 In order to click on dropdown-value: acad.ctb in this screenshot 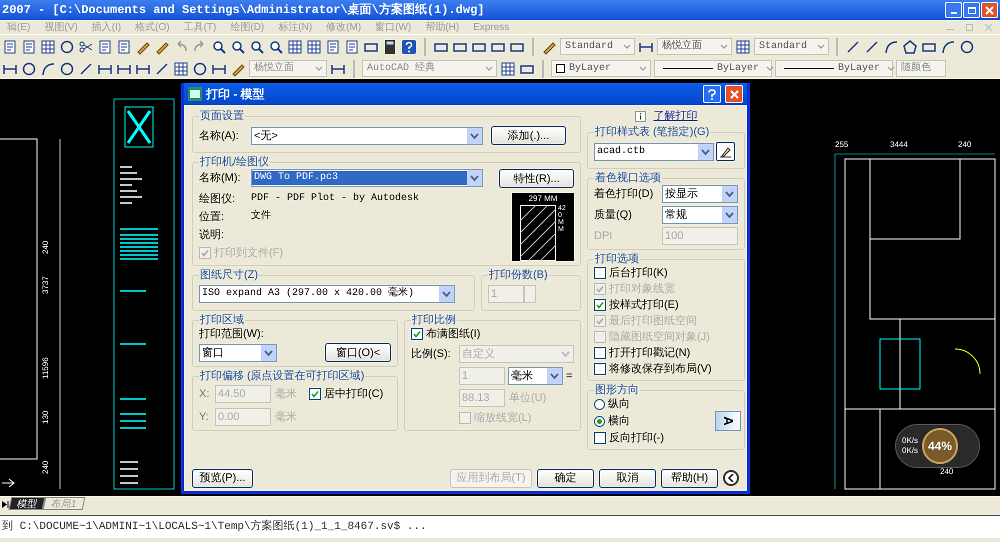, I will do `click(621, 151)`.